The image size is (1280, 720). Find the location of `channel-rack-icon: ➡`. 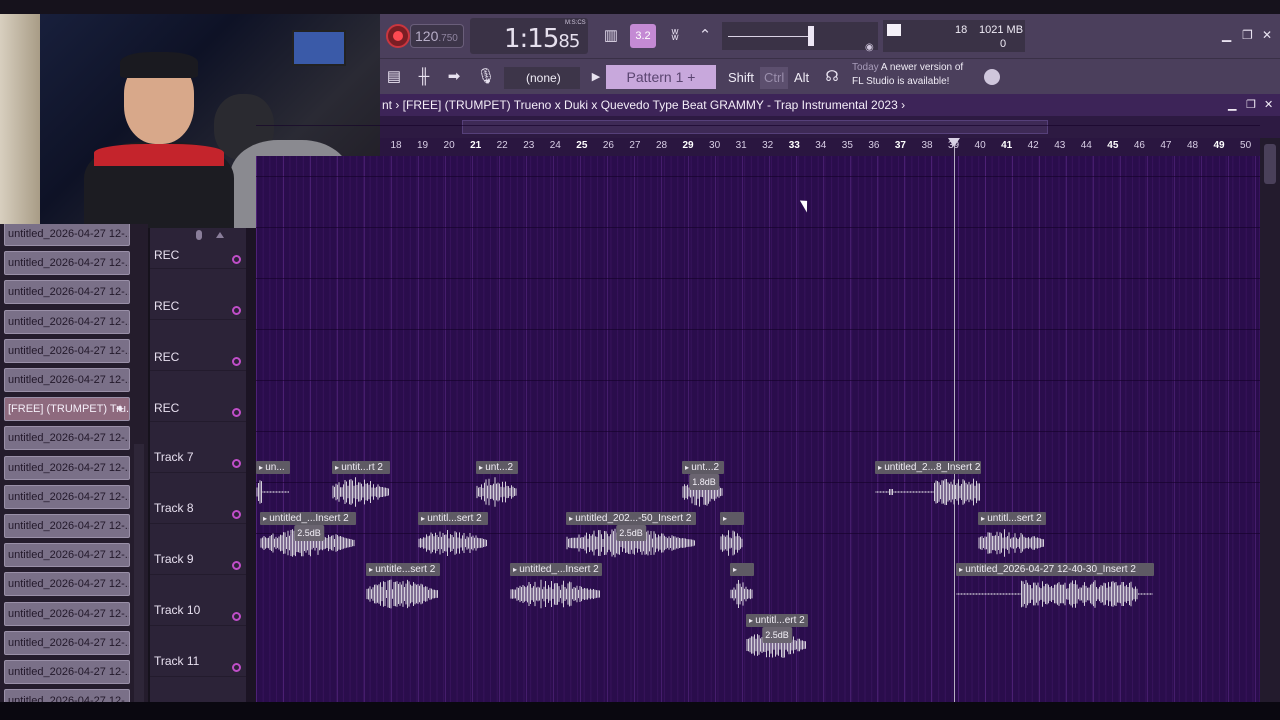

channel-rack-icon: ➡ is located at coordinates (454, 77).